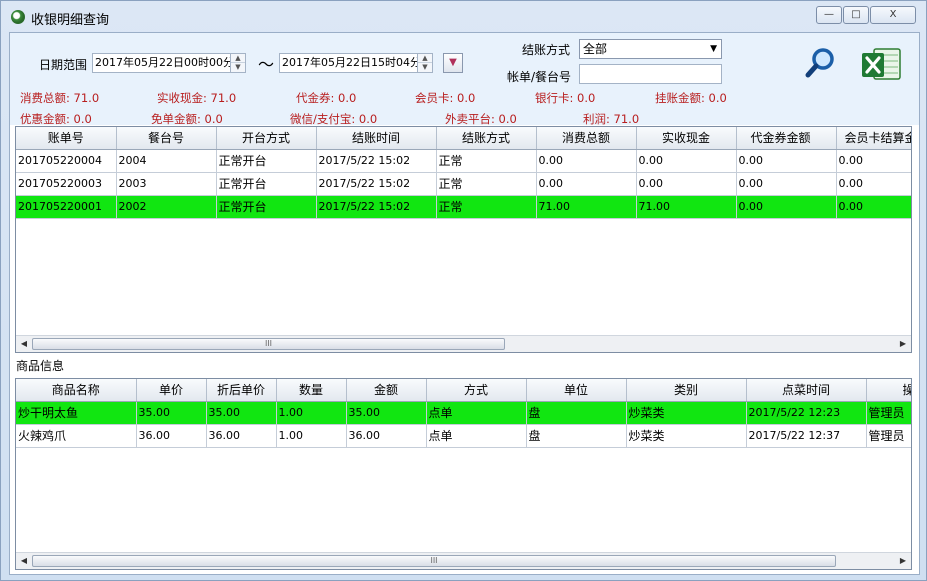 Image resolution: width=927 pixels, height=581 pixels. I want to click on col-order-time: 点菜时间, so click(806, 390).